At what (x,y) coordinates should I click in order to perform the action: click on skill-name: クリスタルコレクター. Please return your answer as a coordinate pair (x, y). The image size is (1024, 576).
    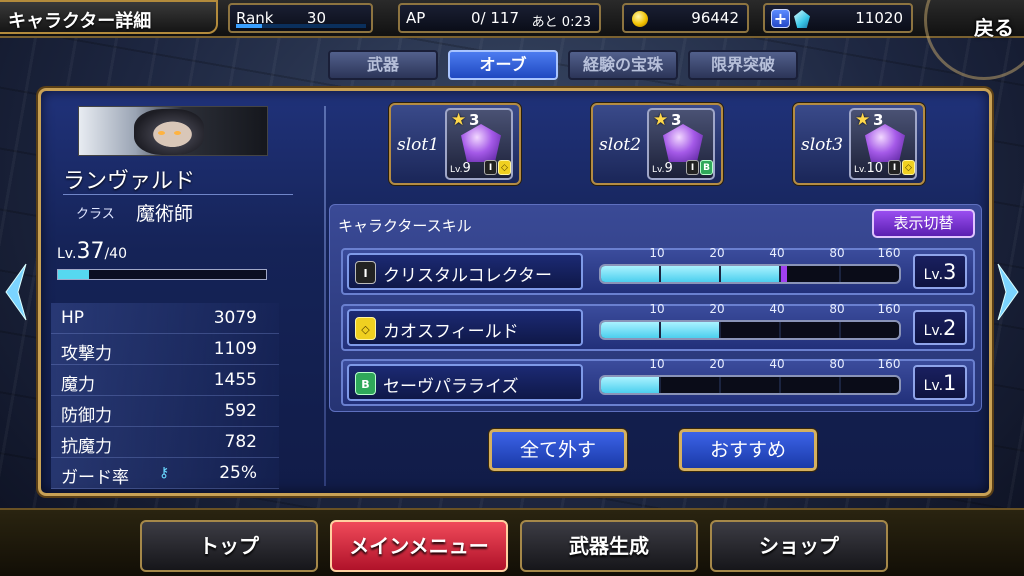
    Looking at the image, I should click on (467, 276).